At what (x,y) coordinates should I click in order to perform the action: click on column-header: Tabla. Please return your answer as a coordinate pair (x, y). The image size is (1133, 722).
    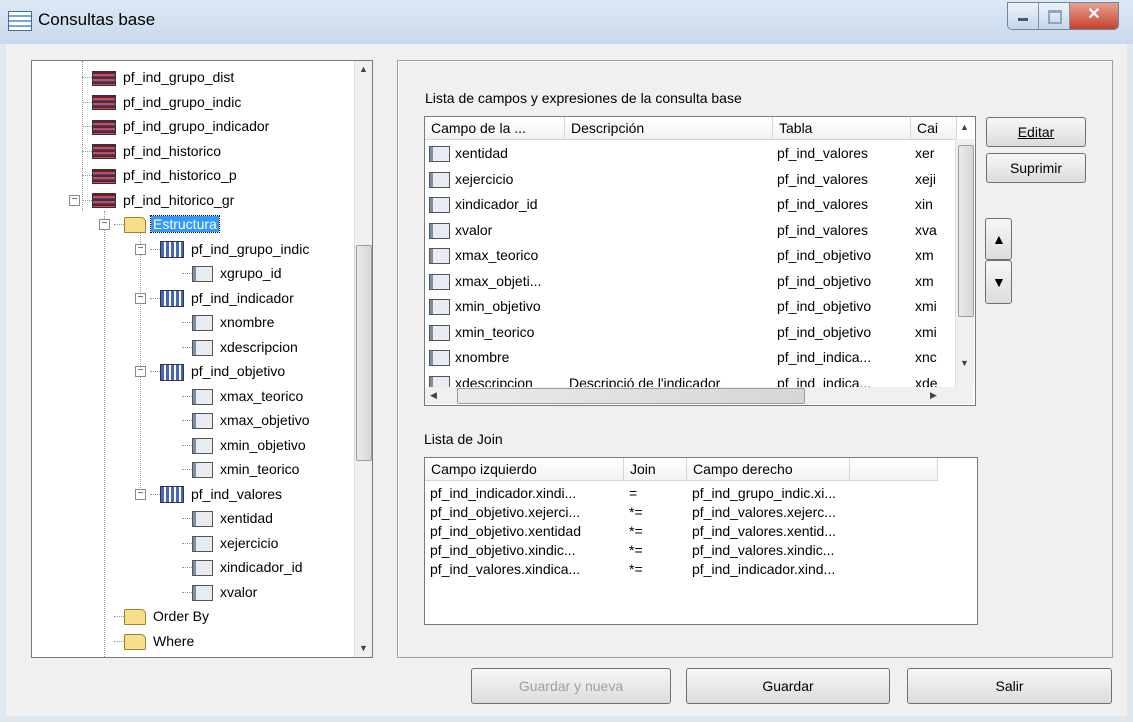
    Looking at the image, I should click on (842, 128).